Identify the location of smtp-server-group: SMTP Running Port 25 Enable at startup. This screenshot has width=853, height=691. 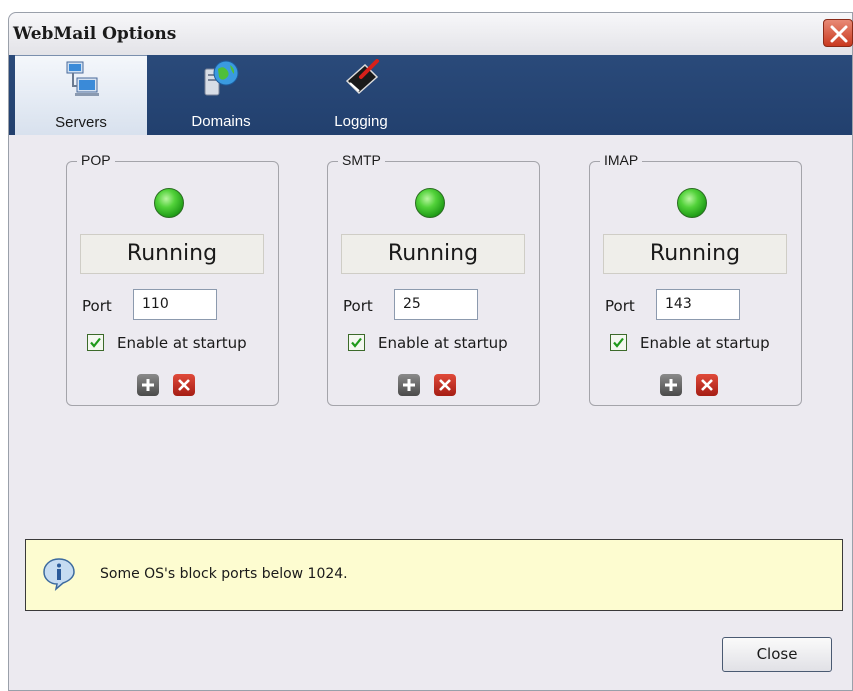
(433, 279).